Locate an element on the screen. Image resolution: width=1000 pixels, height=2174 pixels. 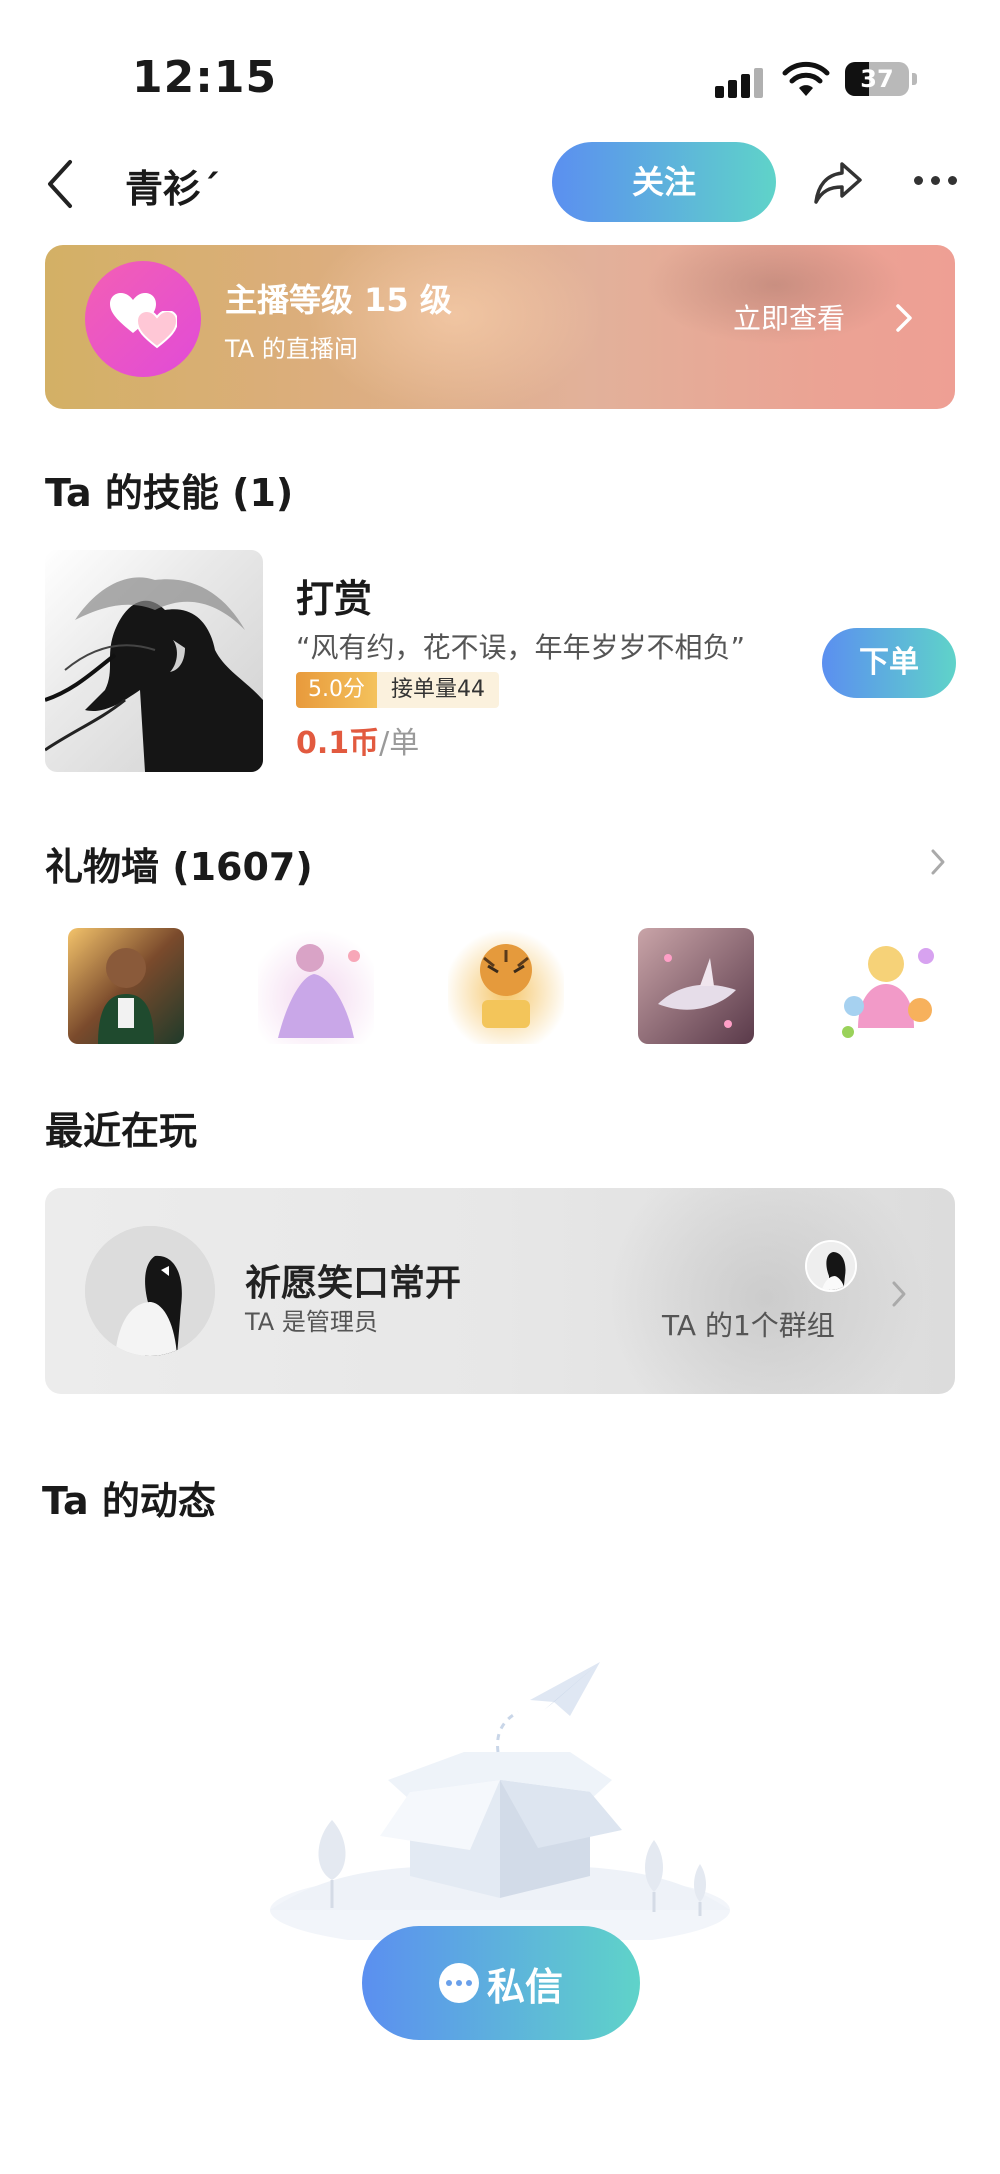
group-role: TA 是管理员 is located at coordinates (311, 1322).